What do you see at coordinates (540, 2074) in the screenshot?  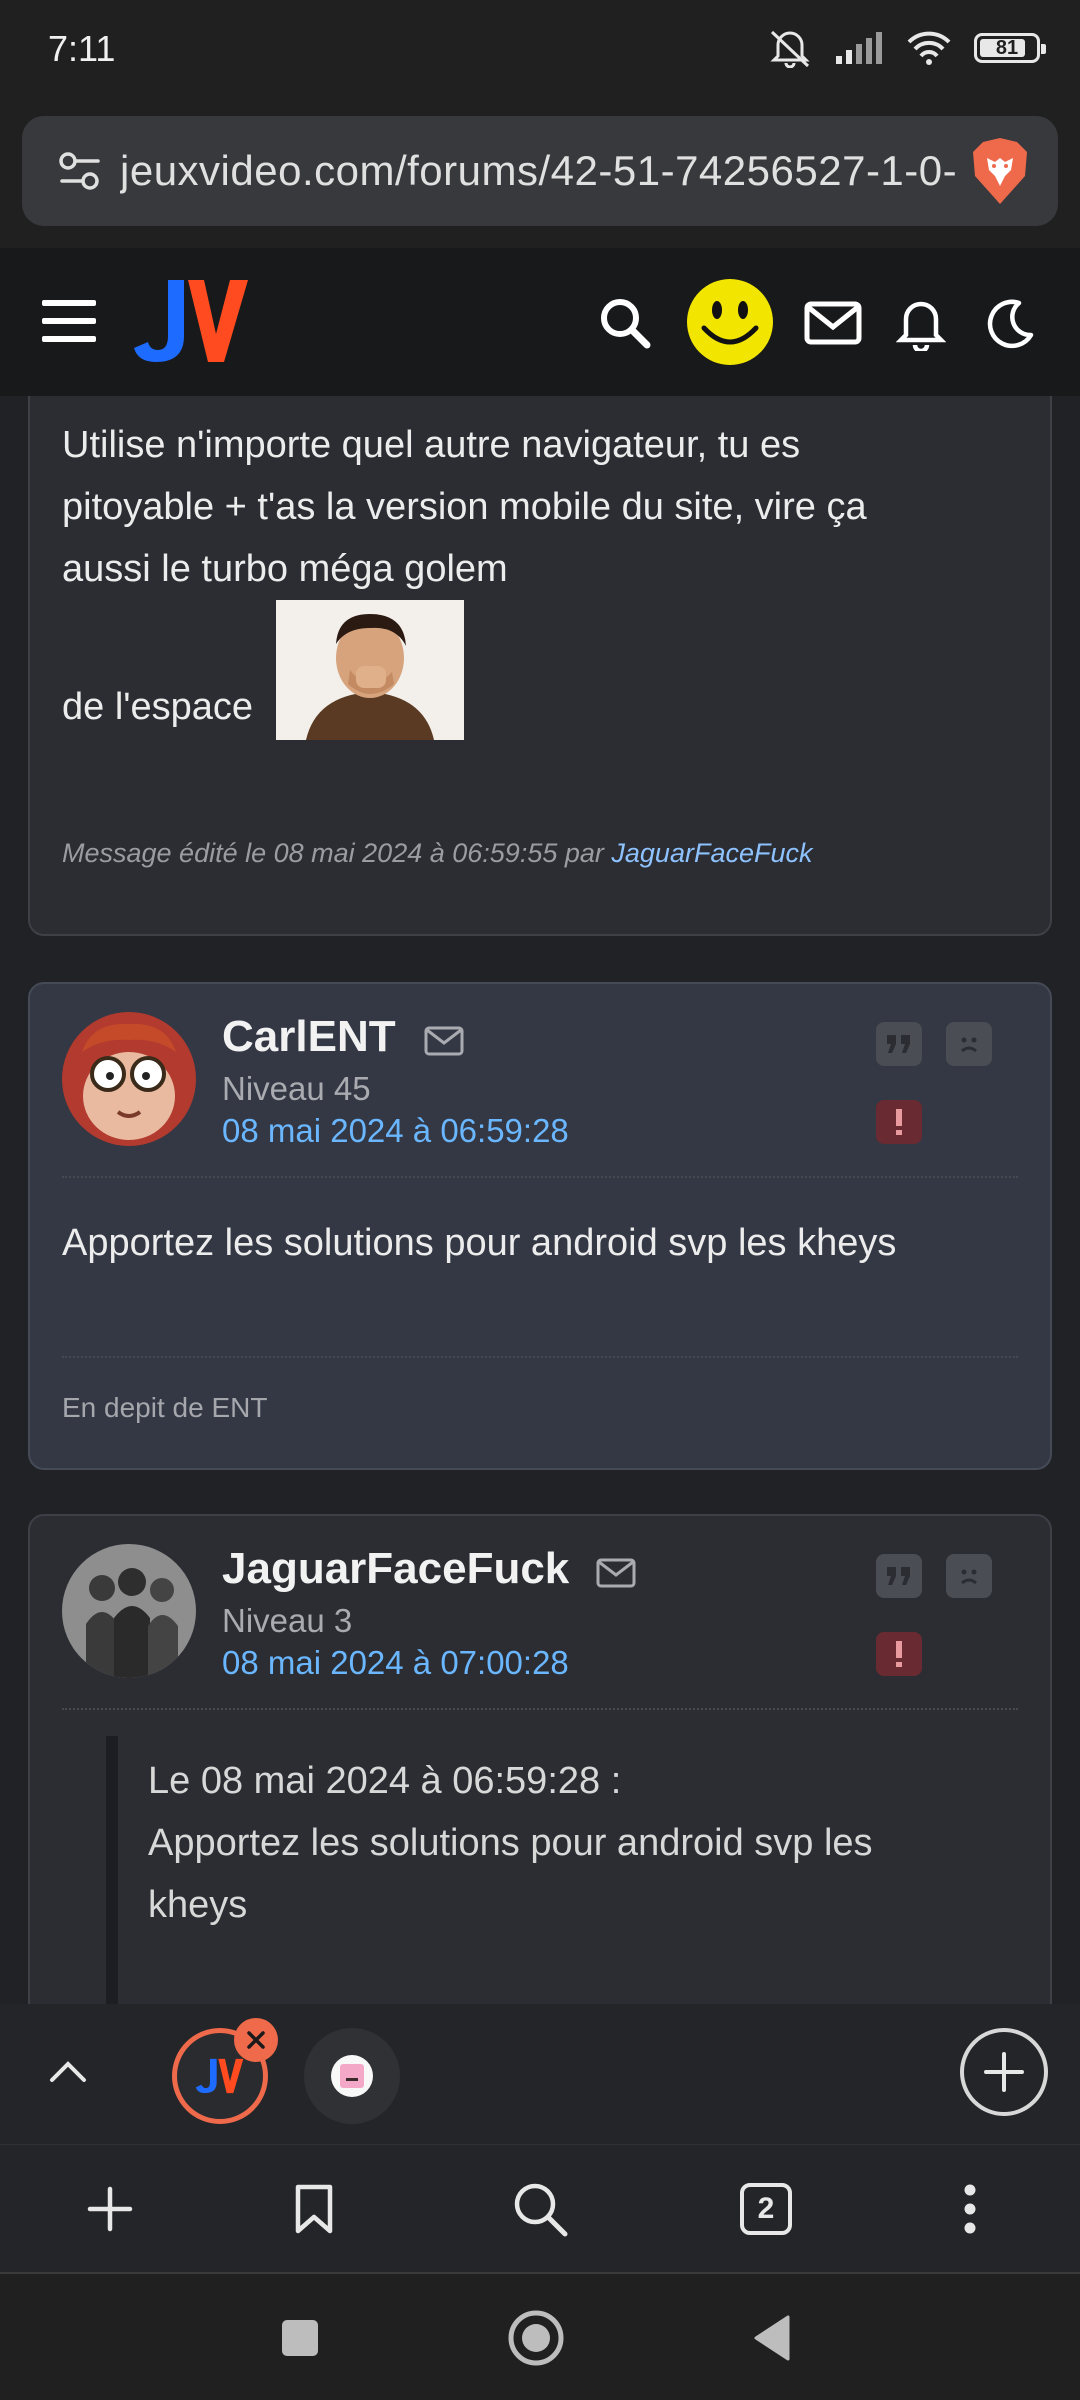 I see `tab-strip` at bounding box center [540, 2074].